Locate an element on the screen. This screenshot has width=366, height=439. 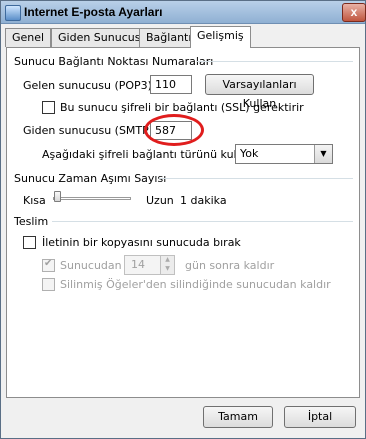
checkmark-icon: ✔ is located at coordinates (48, 263).